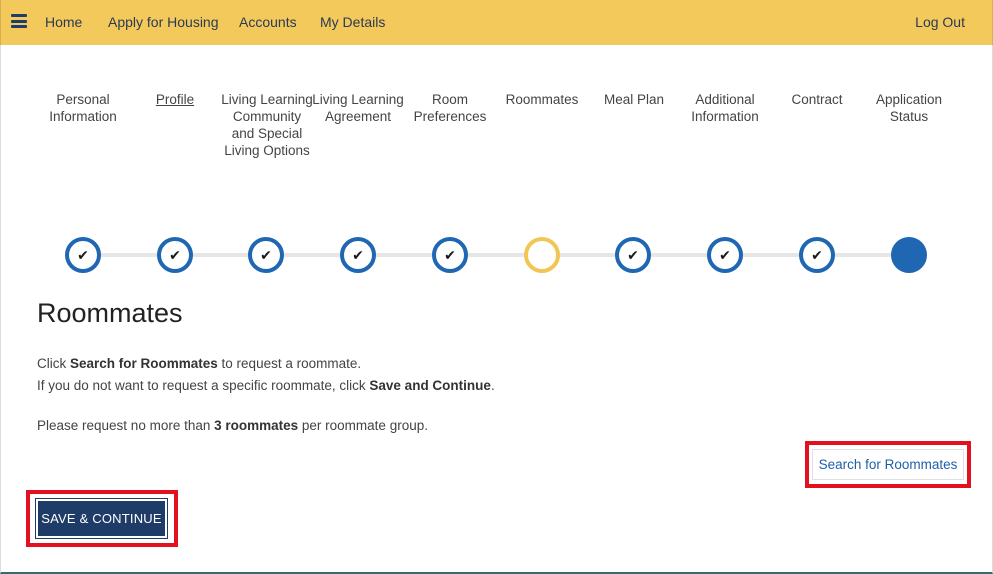 The height and width of the screenshot is (574, 993). I want to click on step-label-living-learning-agreement: Living Learning Agreement, so click(358, 108).